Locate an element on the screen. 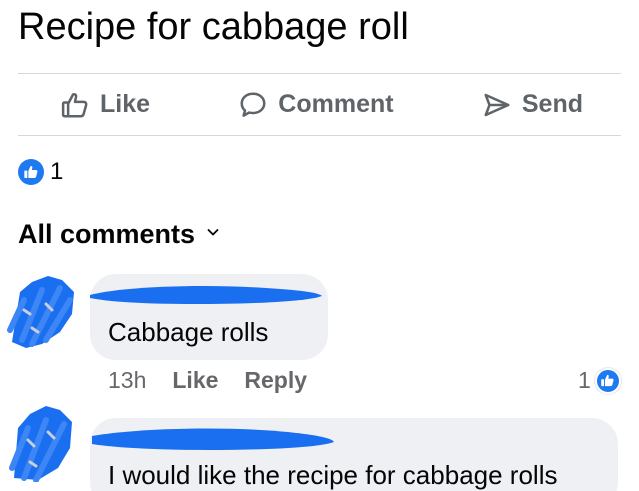  comment-reply-link: Reply is located at coordinates (275, 380).